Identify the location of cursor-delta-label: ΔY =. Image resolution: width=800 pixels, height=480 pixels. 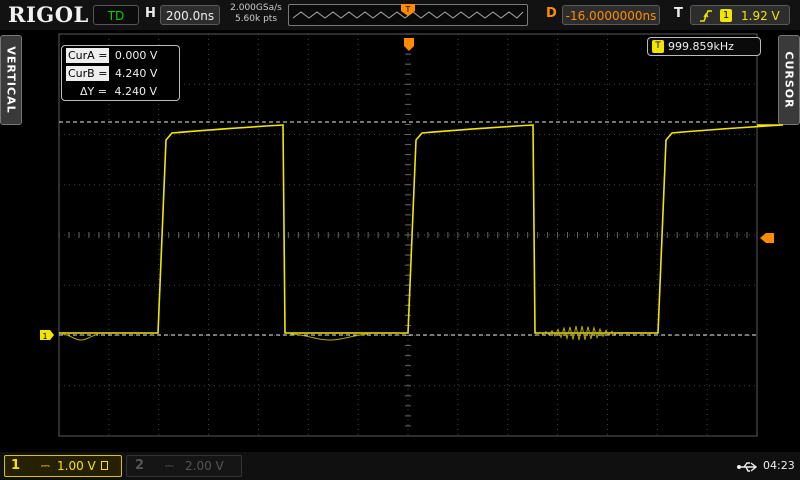
(93, 91).